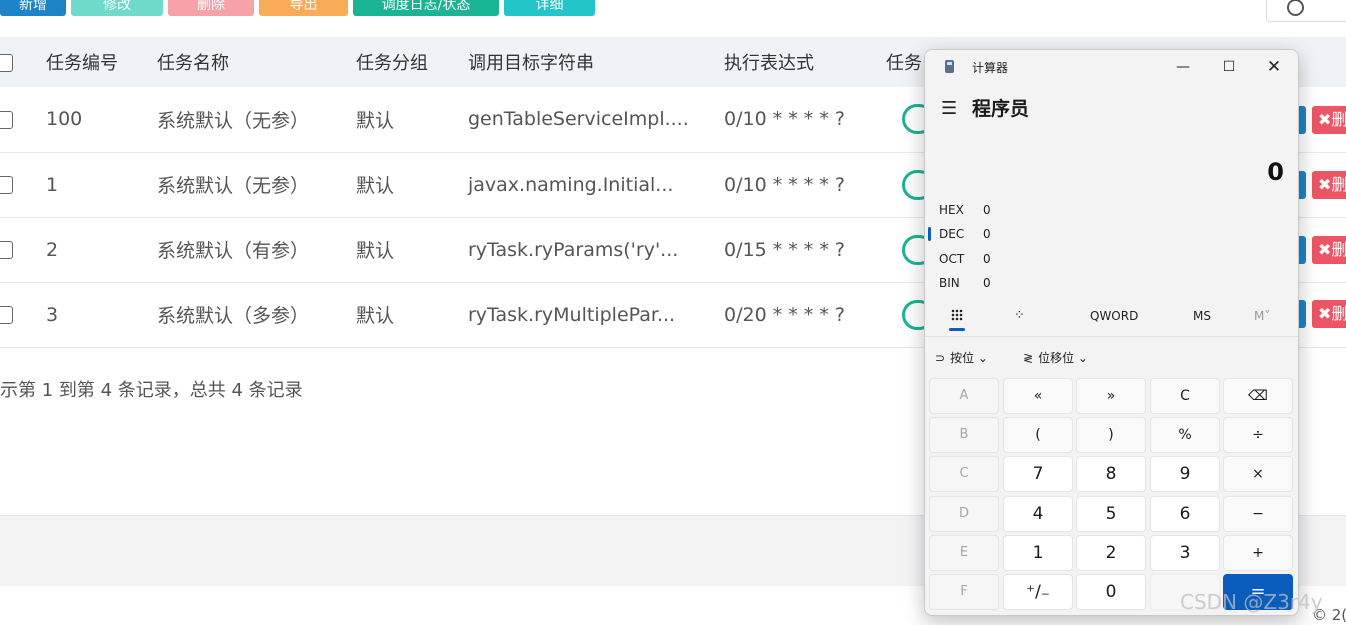  I want to click on key-shift-right: », so click(1111, 396).